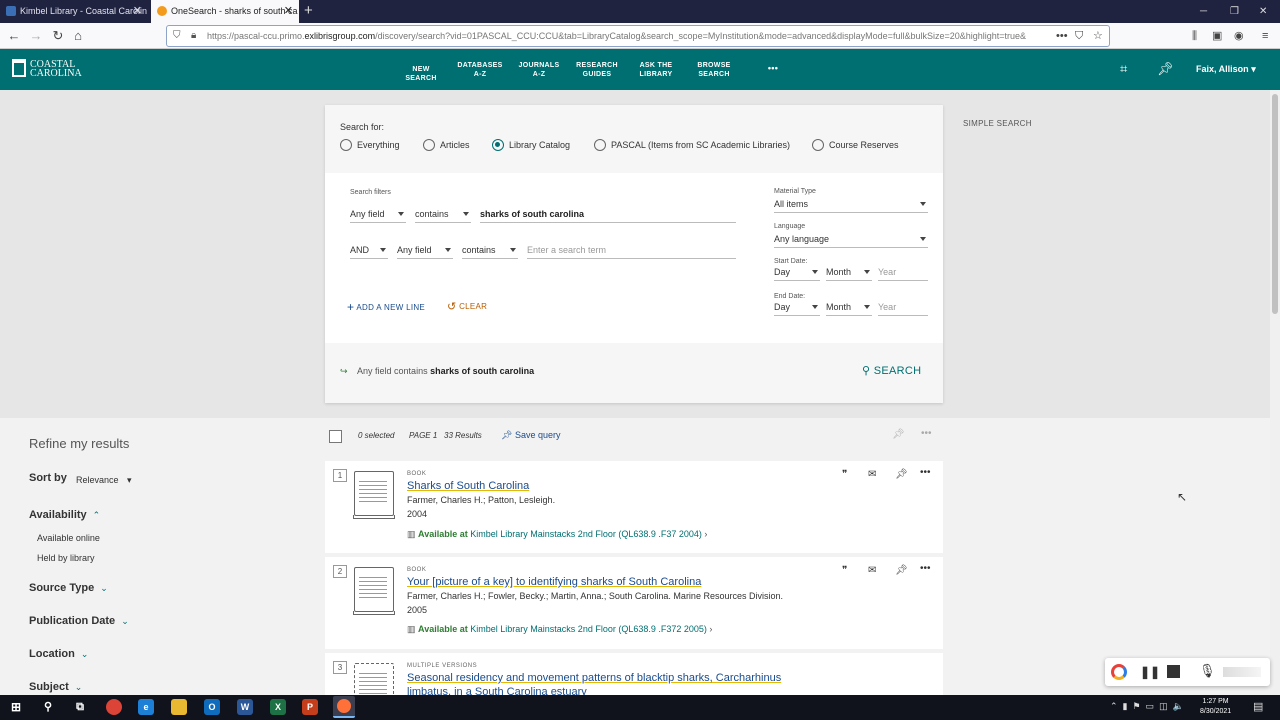 This screenshot has width=1280, height=720. I want to click on result-title-cont: limbatus, in a South Carolina estuary, so click(497, 690).